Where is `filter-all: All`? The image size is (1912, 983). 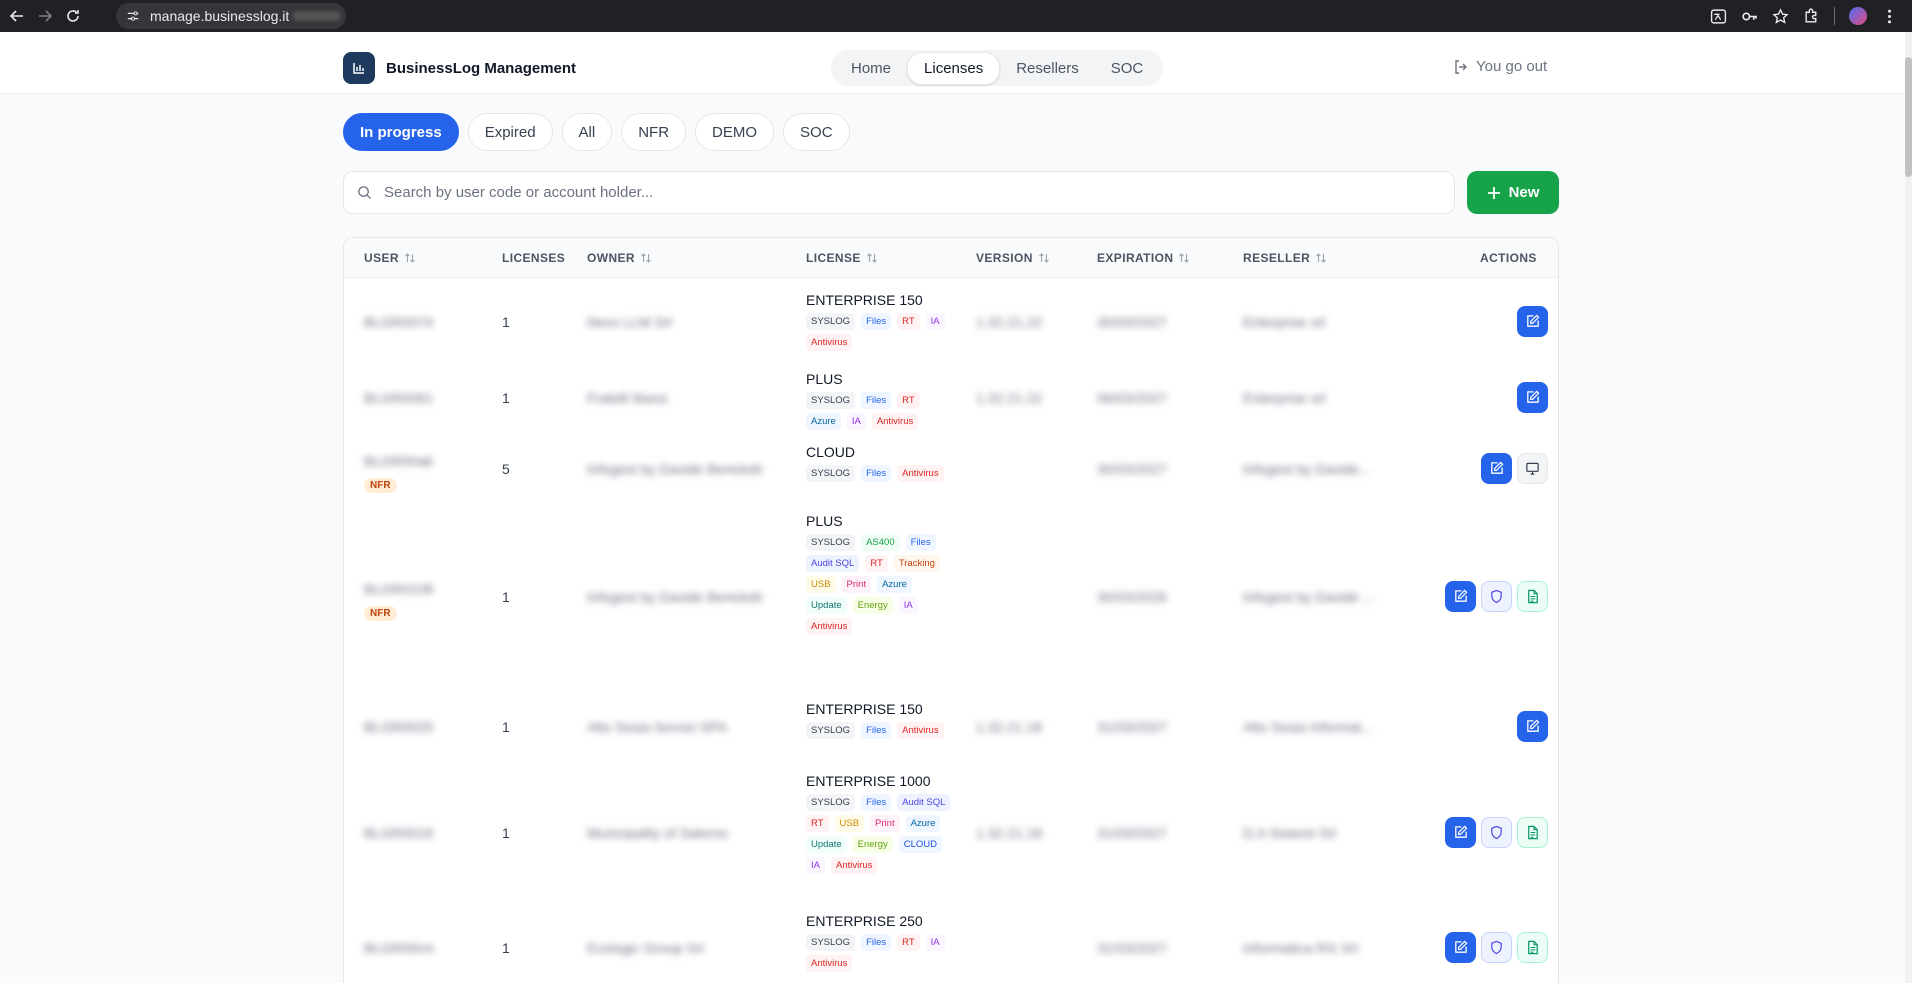 filter-all: All is located at coordinates (587, 132).